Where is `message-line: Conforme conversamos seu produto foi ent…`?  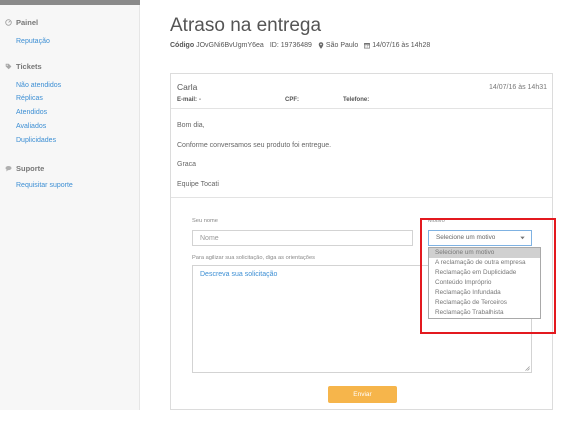 message-line: Conforme conversamos seu produto foi ent… is located at coordinates (254, 145).